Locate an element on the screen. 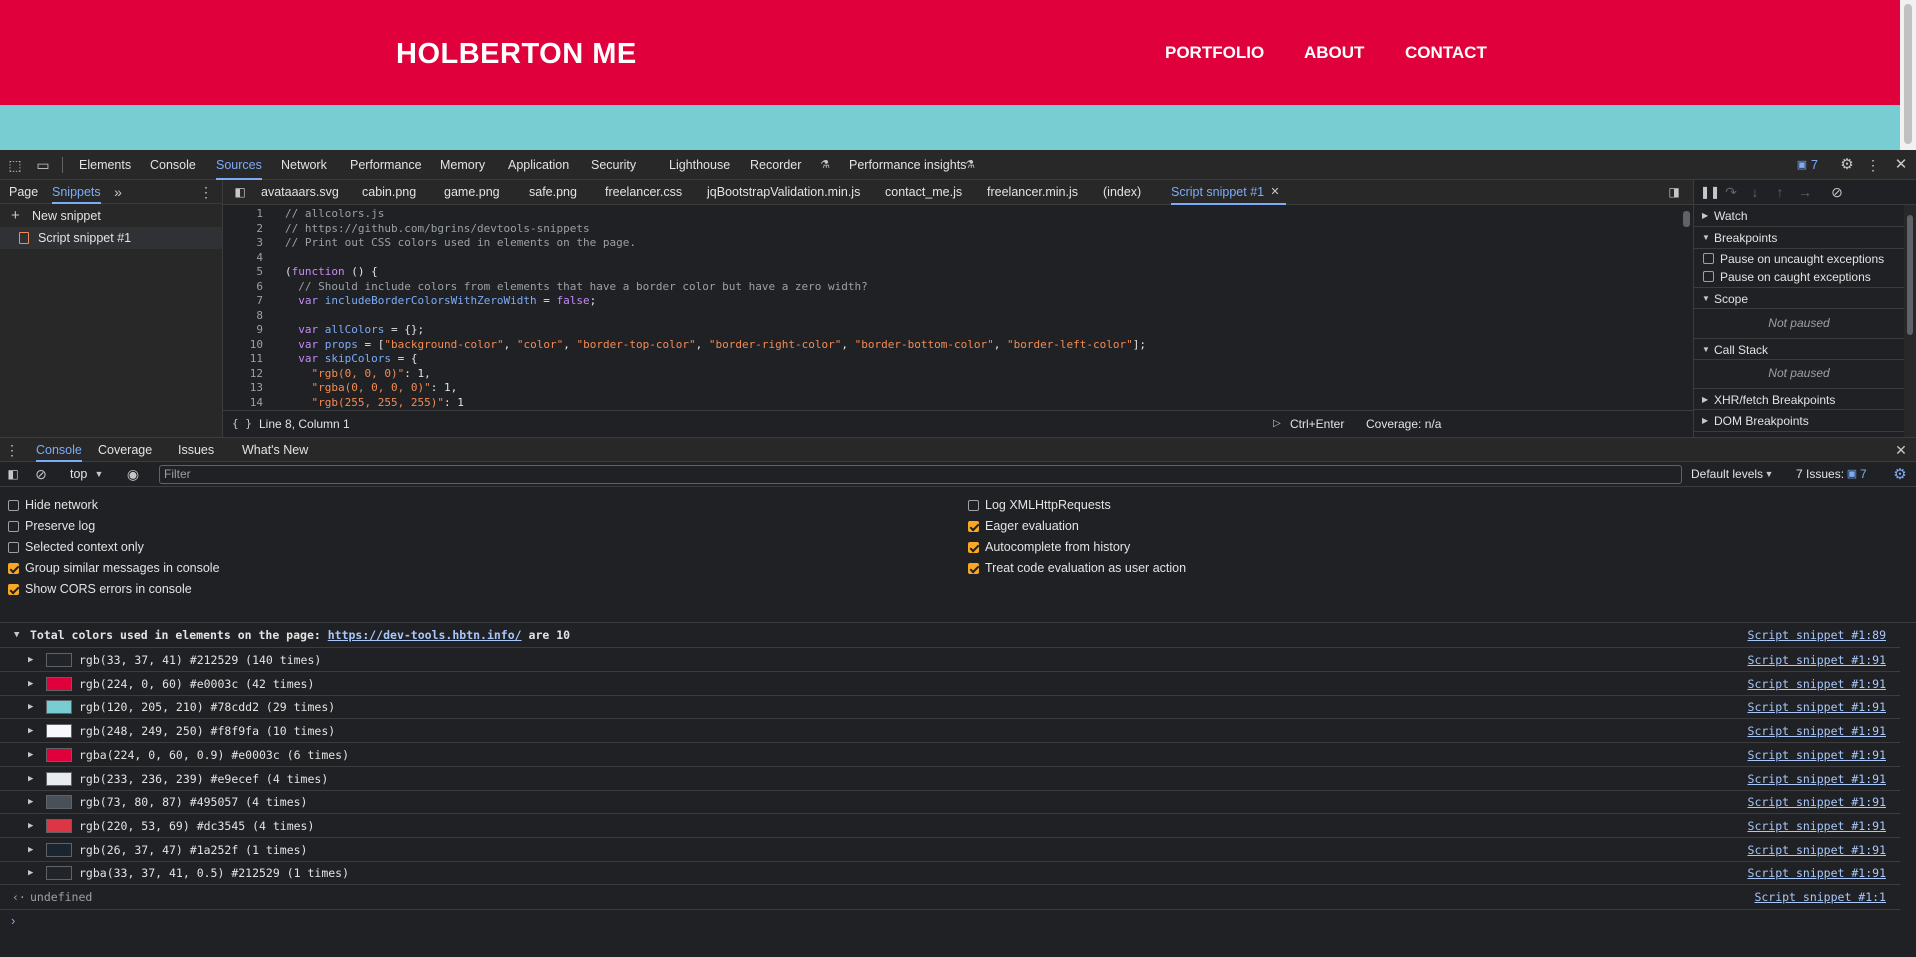 The width and height of the screenshot is (1916, 957). pause-uncaught-row: Pause on uncaught exceptions is located at coordinates (1799, 259).